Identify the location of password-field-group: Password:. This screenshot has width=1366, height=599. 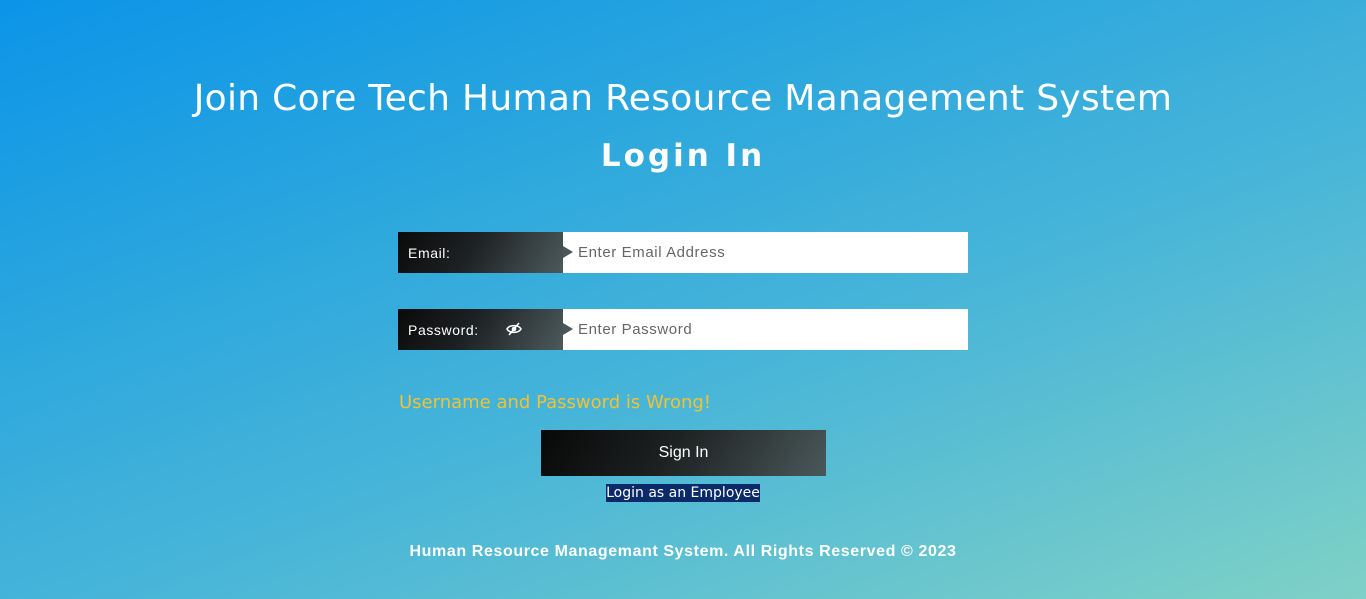
(683, 329).